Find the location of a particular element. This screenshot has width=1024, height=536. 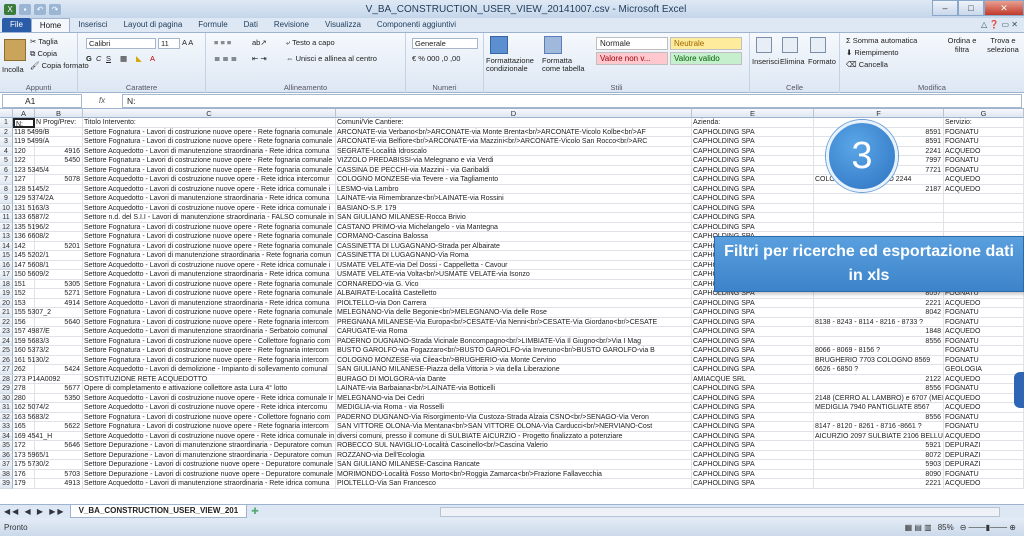

cell-f: 6626 - 6850 ? is located at coordinates (879, 370).